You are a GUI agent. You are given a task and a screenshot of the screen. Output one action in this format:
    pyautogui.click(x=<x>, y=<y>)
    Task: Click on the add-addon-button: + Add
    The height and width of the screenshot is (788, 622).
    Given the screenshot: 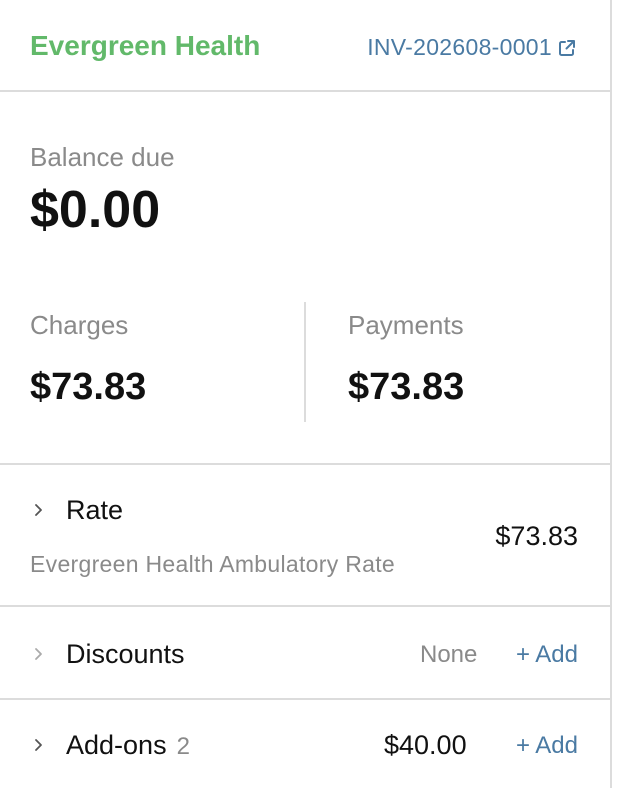 What is the action you would take?
    pyautogui.click(x=547, y=746)
    